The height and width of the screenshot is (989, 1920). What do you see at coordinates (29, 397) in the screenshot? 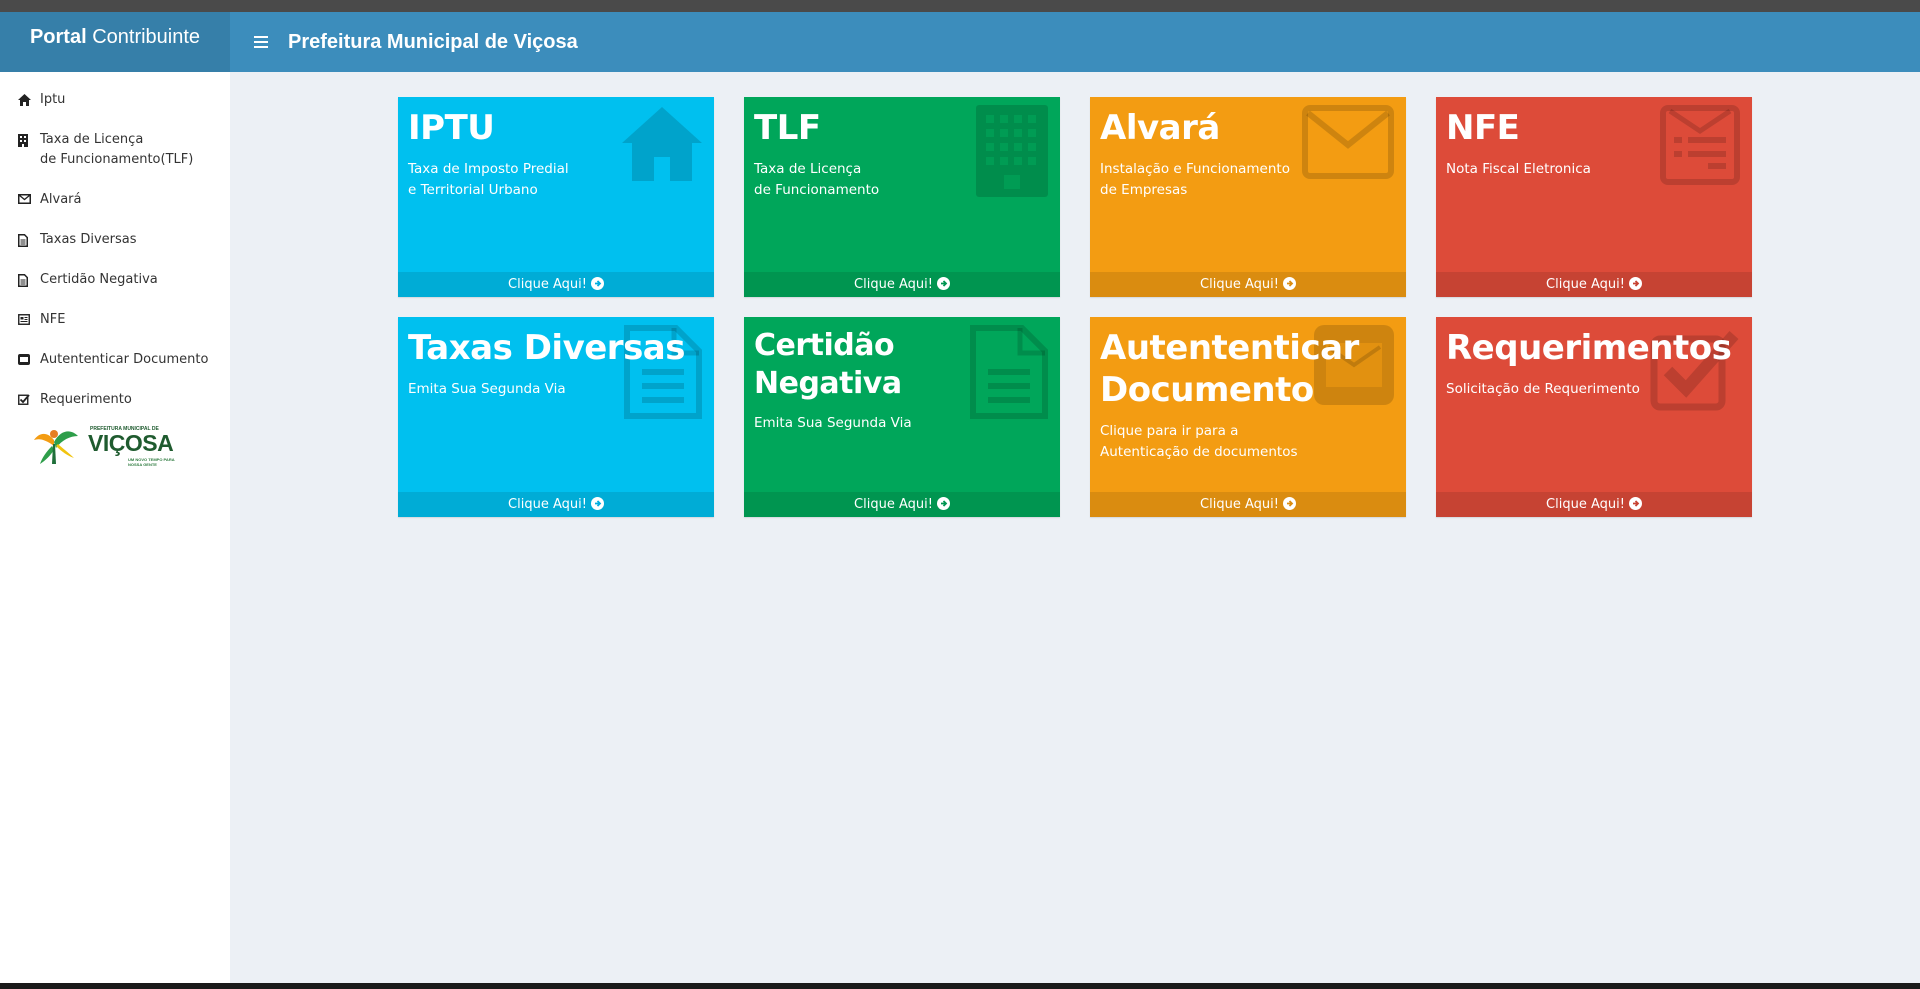
I see `check-square-icon` at bounding box center [29, 397].